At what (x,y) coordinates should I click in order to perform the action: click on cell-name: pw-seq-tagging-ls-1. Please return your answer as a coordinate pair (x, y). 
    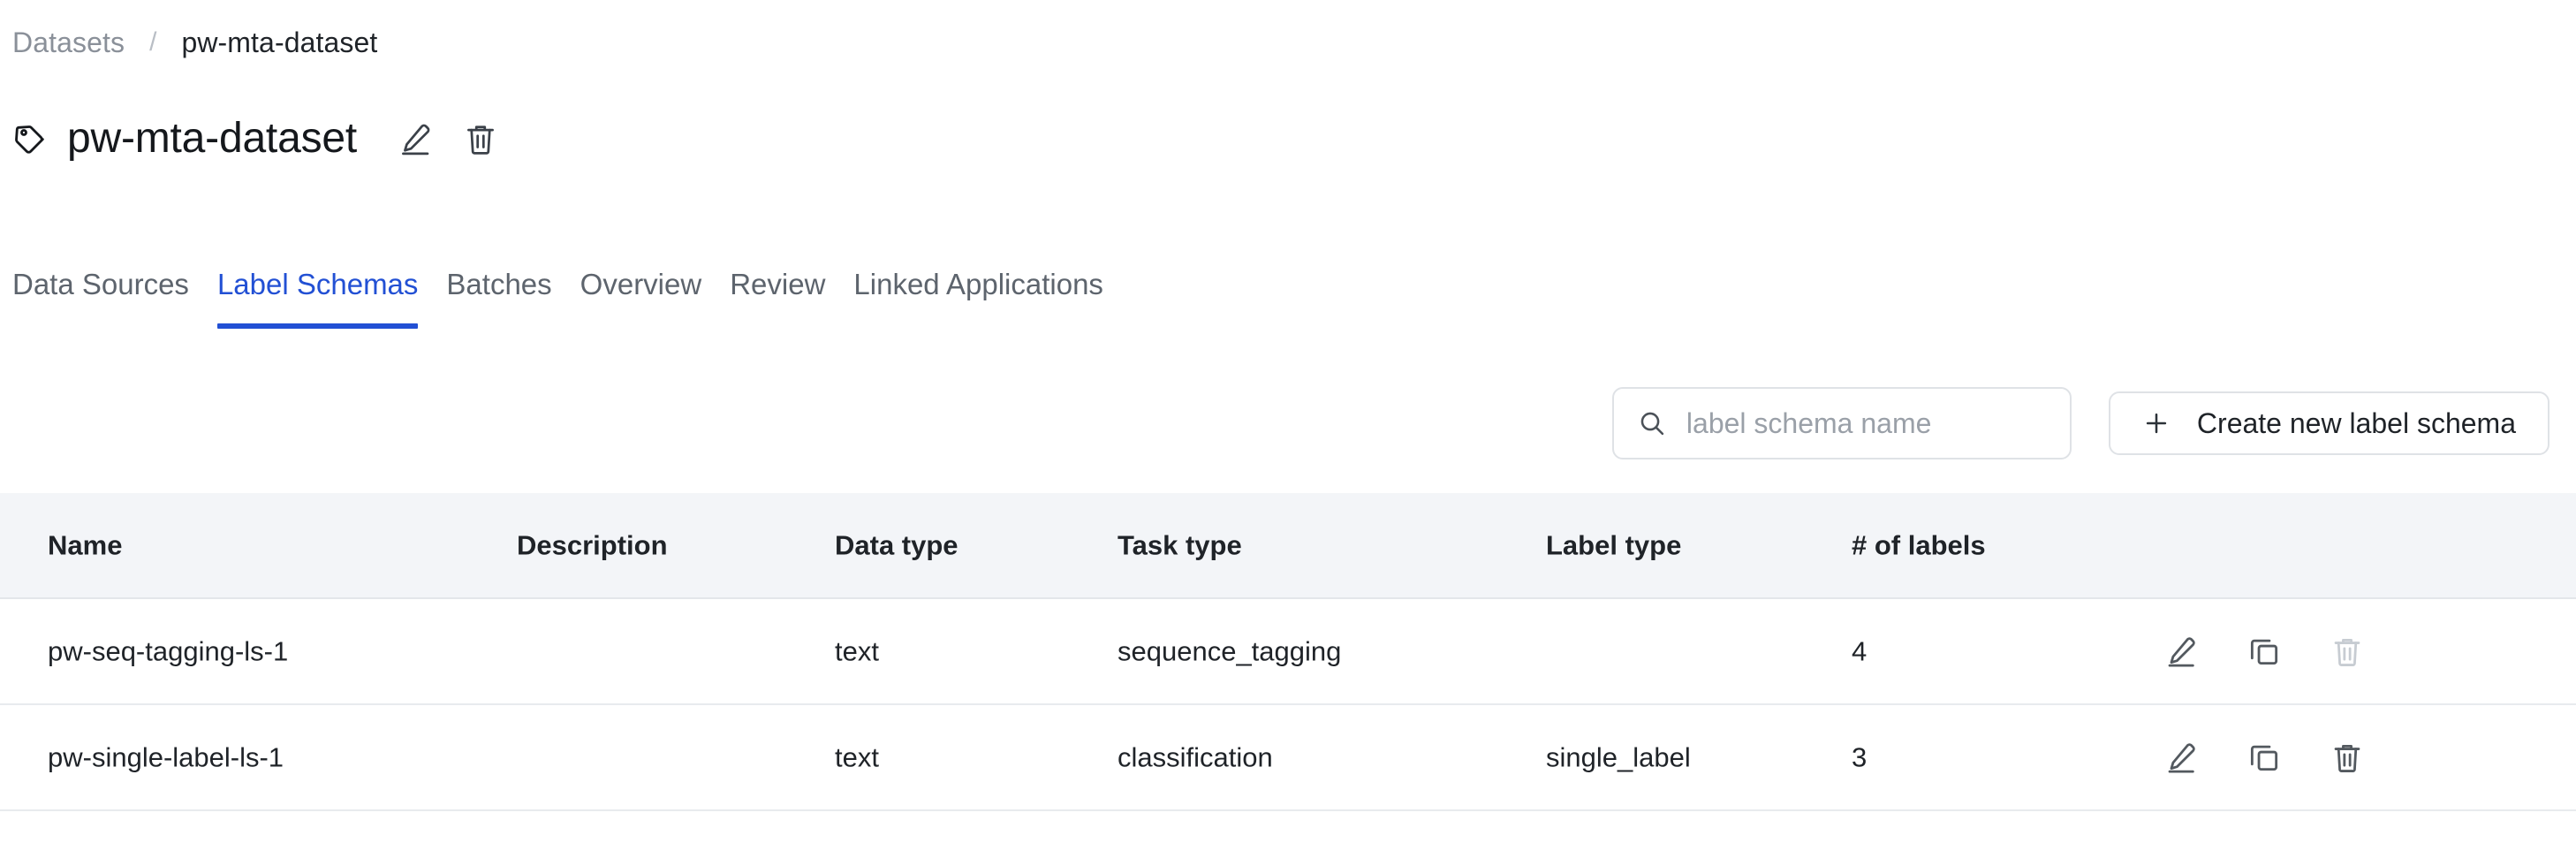
    Looking at the image, I should click on (168, 651).